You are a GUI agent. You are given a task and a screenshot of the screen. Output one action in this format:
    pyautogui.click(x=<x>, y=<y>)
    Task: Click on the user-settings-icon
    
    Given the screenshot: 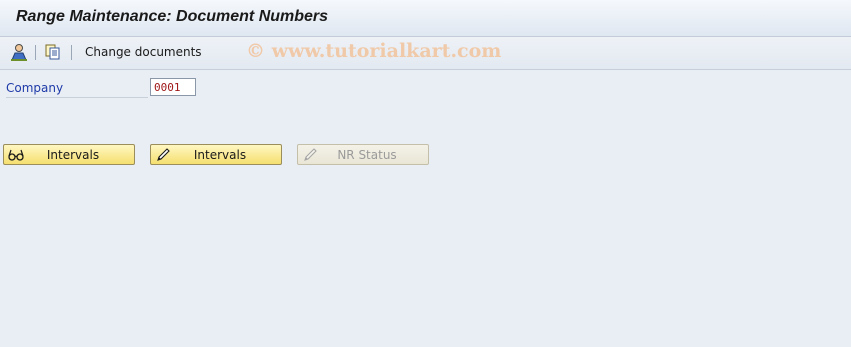 What is the action you would take?
    pyautogui.click(x=19, y=52)
    